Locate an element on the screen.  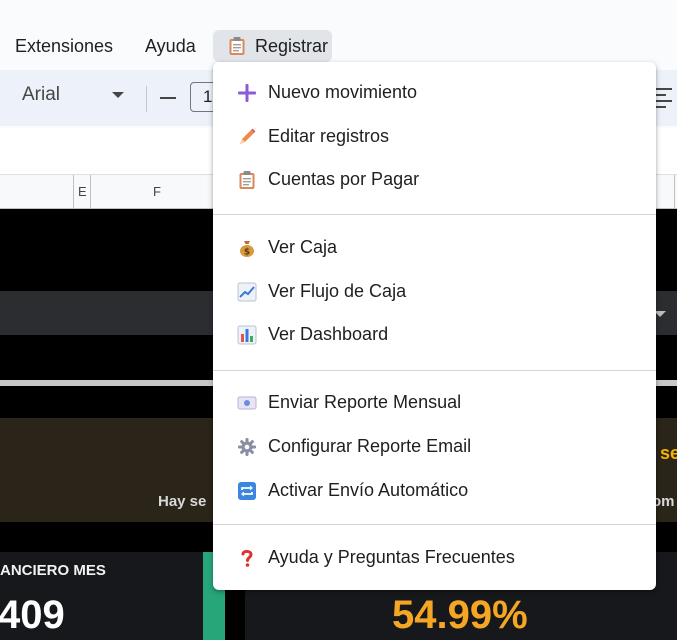
menu-item-label: Ver Caja is located at coordinates (303, 247).